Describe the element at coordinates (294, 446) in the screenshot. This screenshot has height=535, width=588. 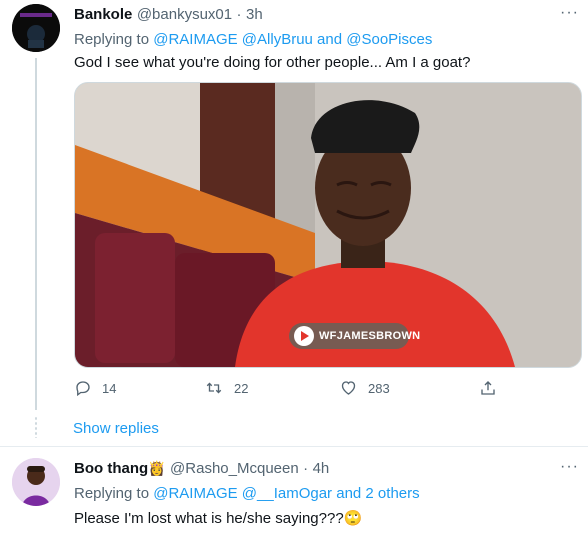
I see `tweet-divider` at that location.